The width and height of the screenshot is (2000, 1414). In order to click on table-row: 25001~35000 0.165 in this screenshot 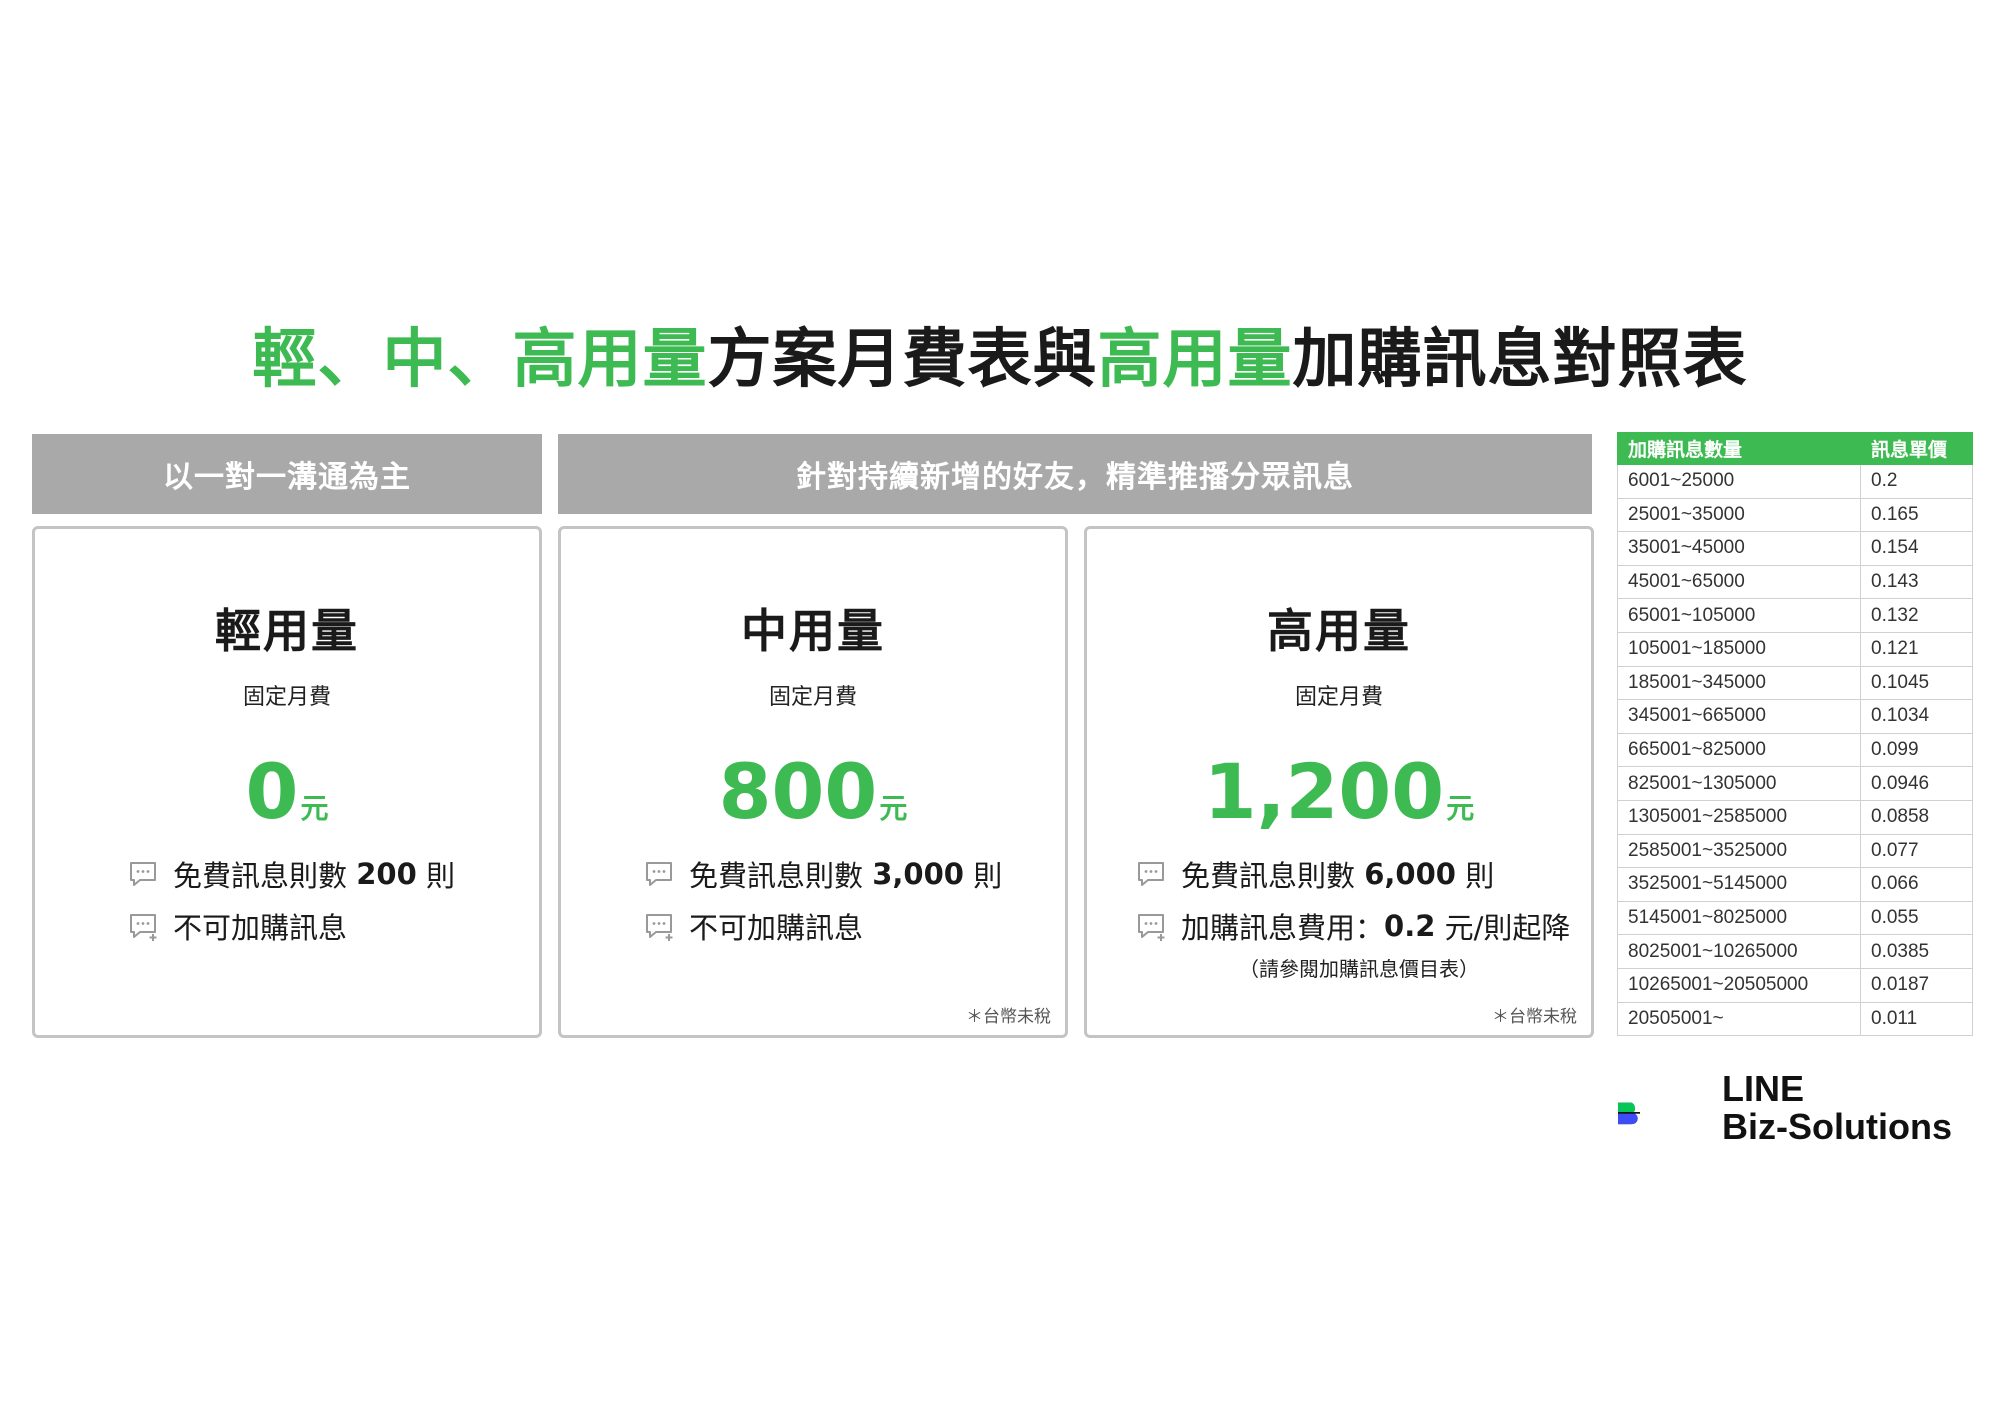, I will do `click(1795, 515)`.